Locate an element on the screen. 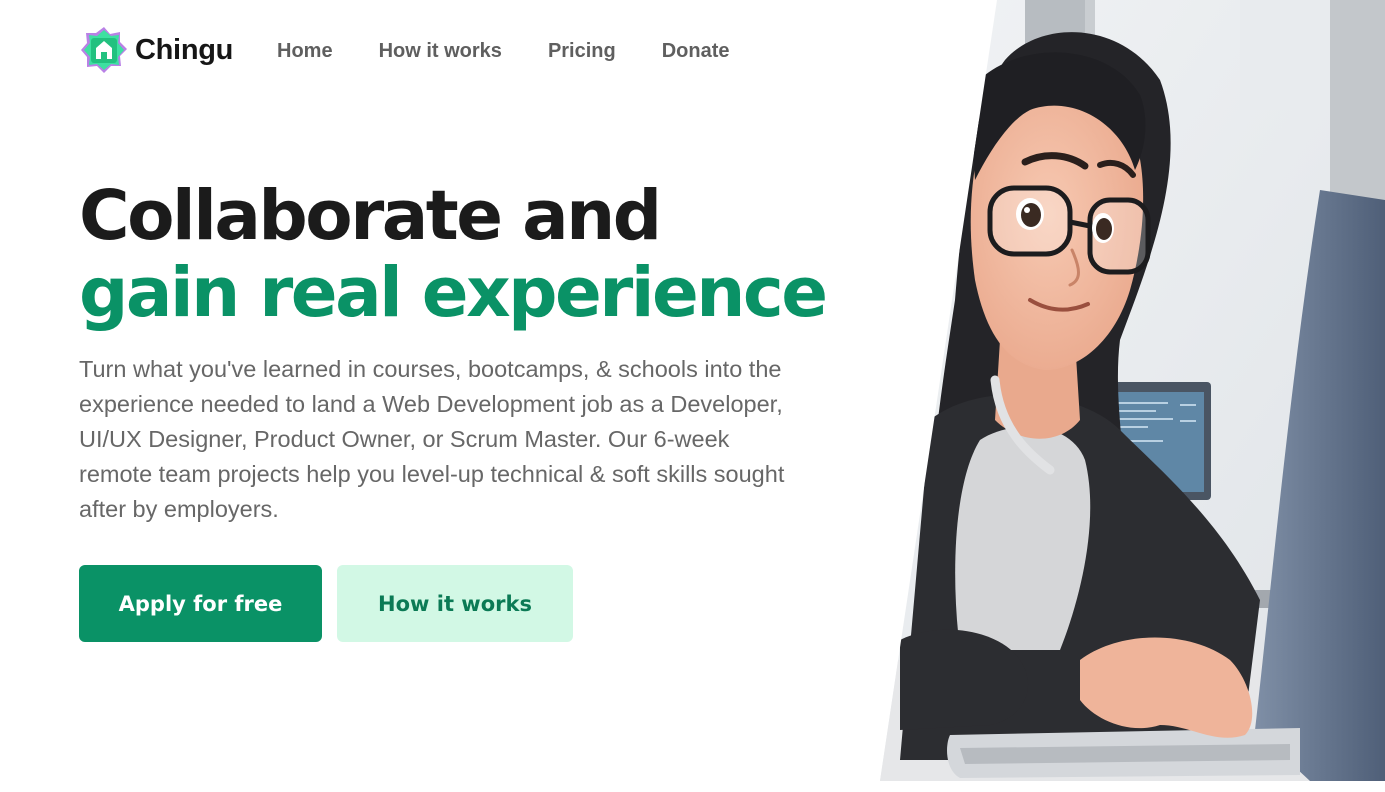 The width and height of the screenshot is (1385, 792). how-it-works-button: How it works is located at coordinates (455, 603).